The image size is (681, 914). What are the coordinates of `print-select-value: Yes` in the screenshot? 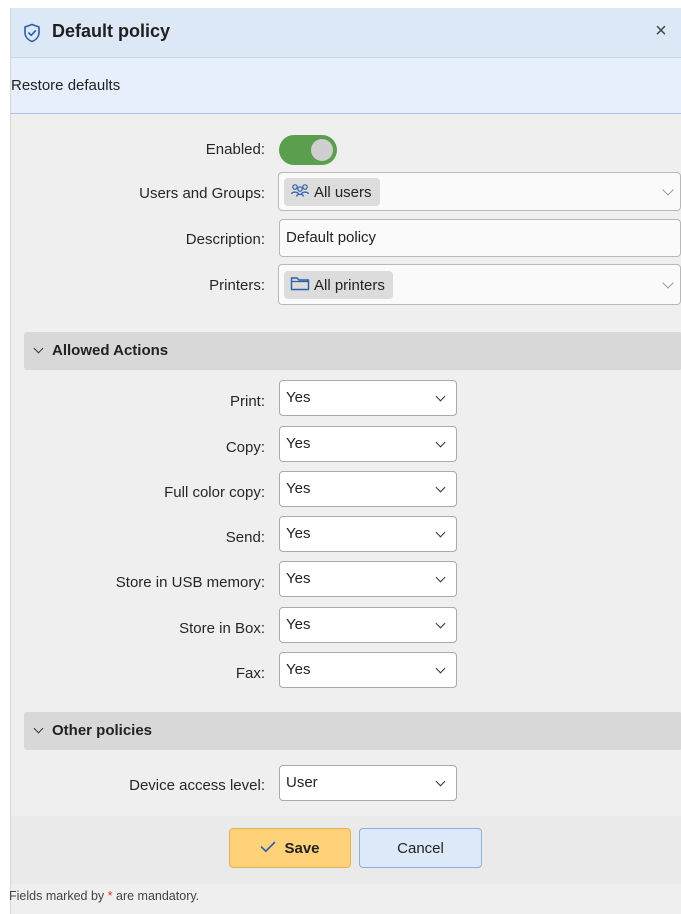 It's located at (298, 397).